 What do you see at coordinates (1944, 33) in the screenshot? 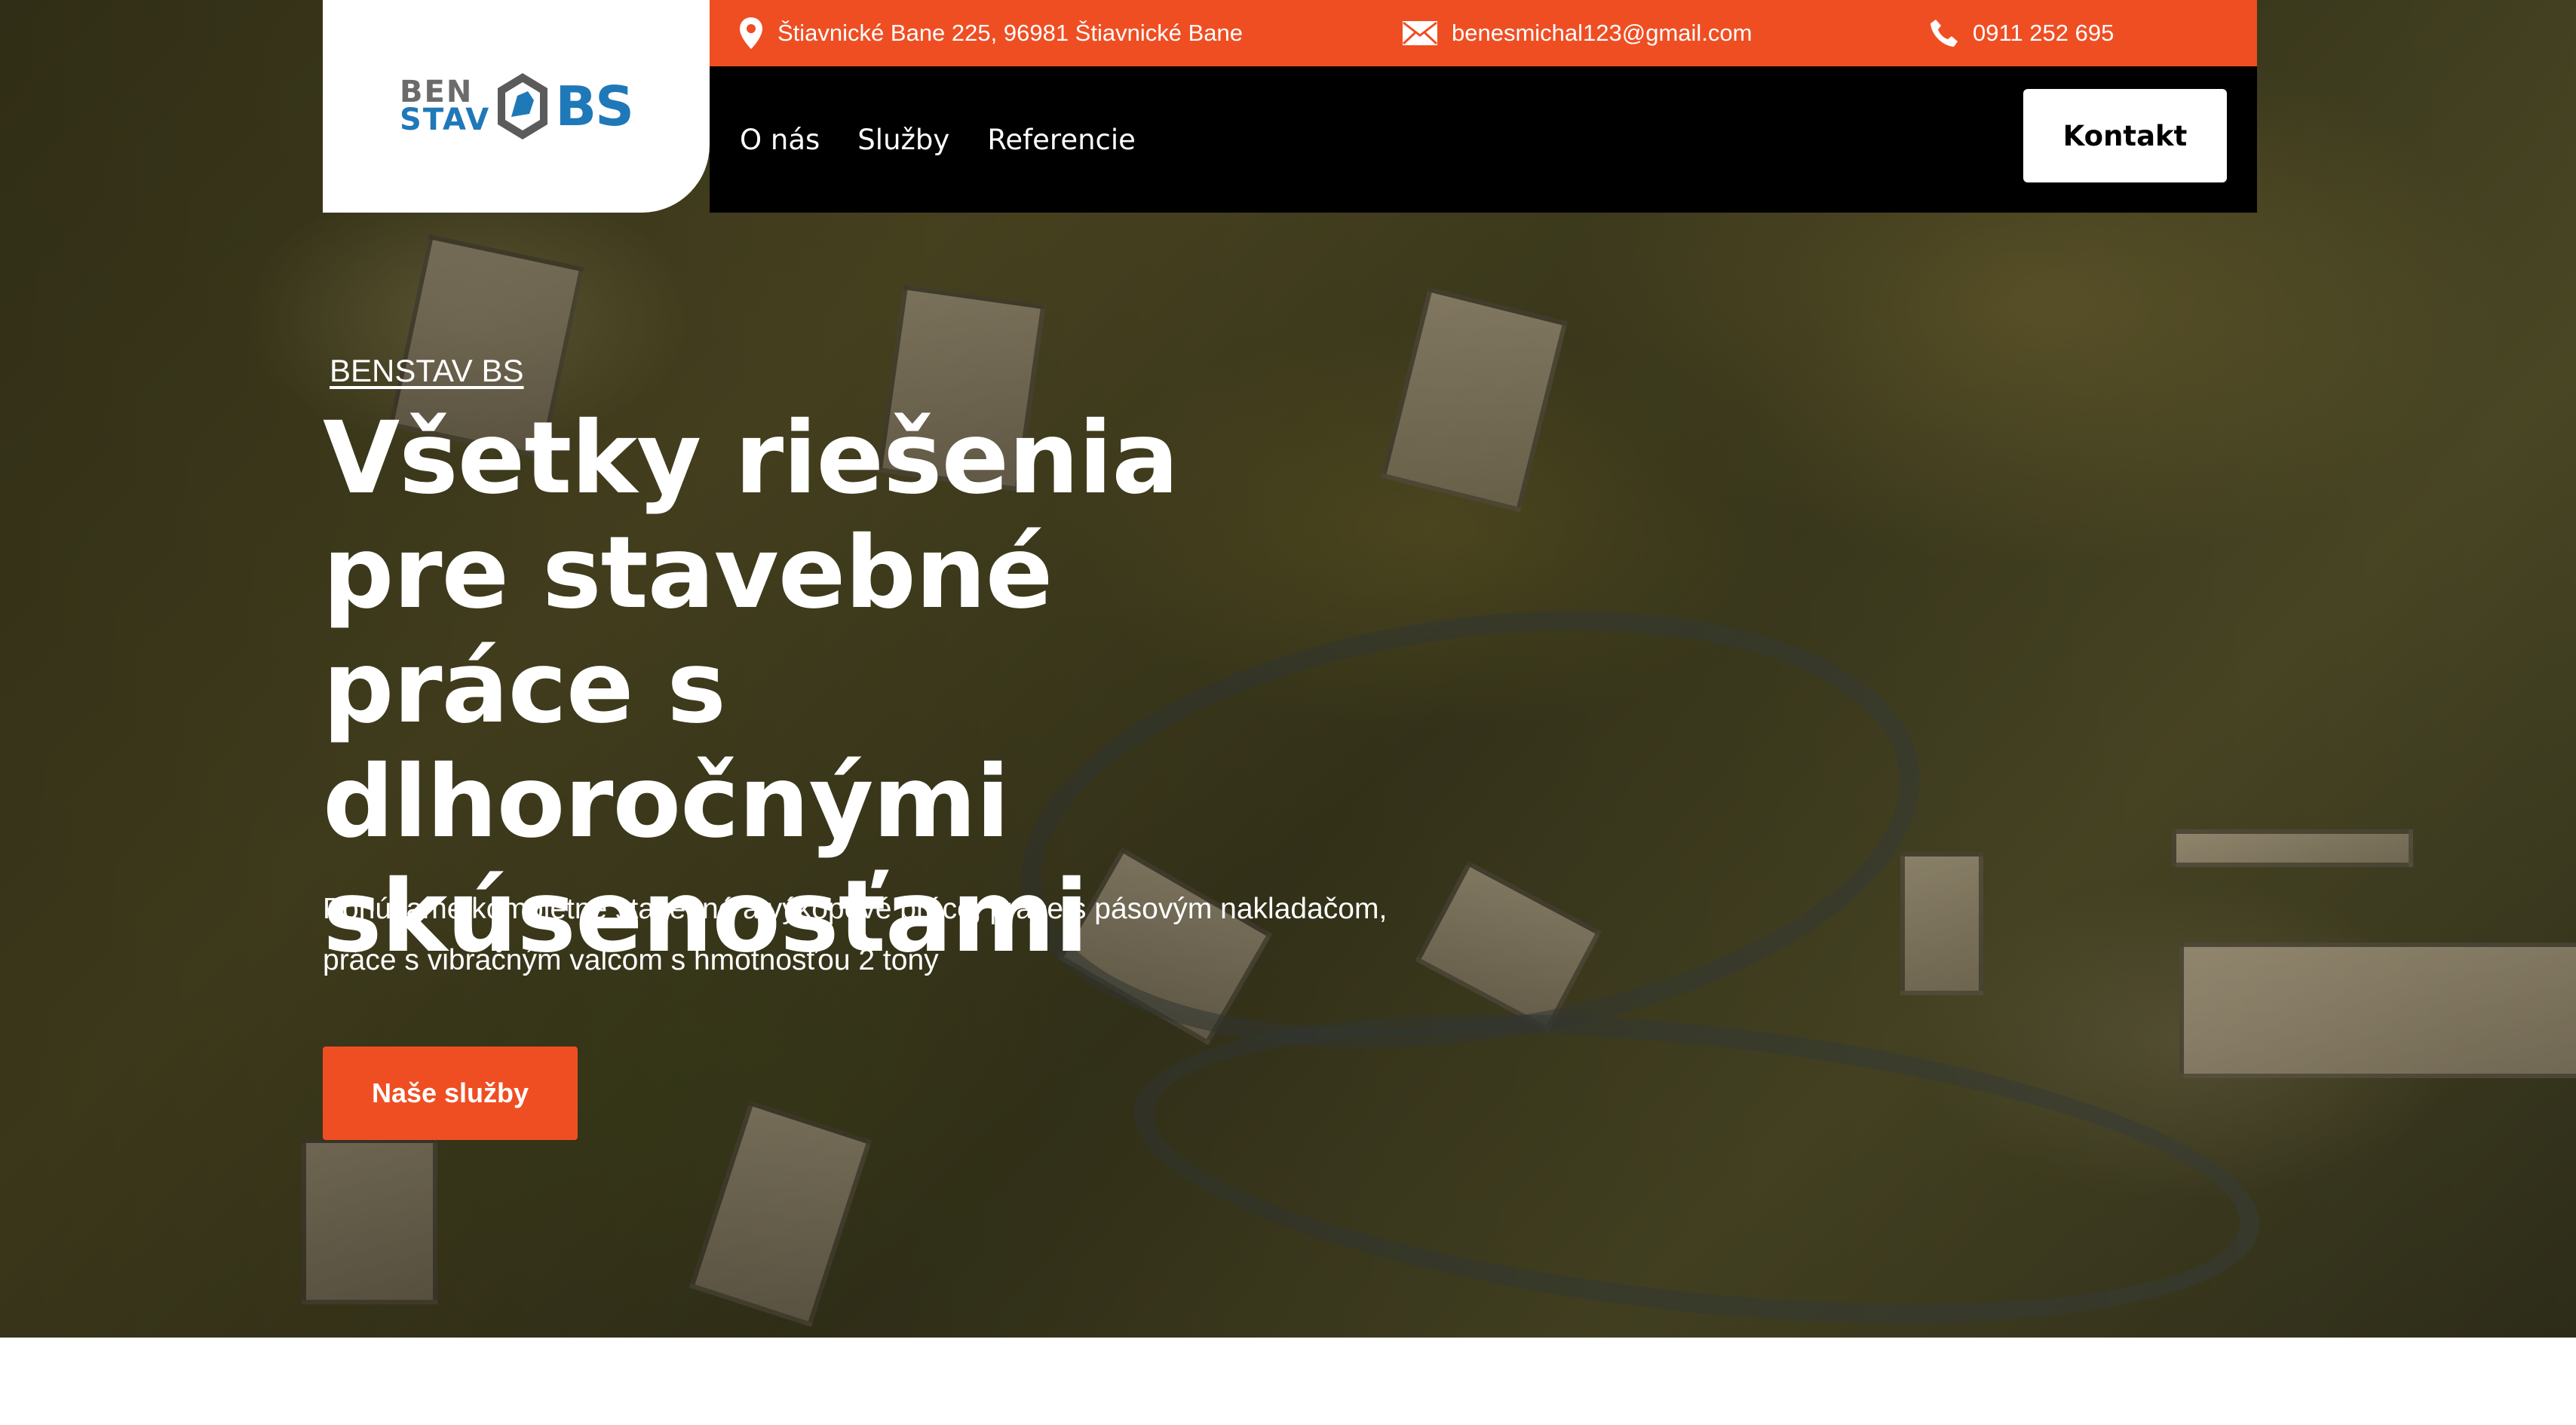
I see `phone-icon` at bounding box center [1944, 33].